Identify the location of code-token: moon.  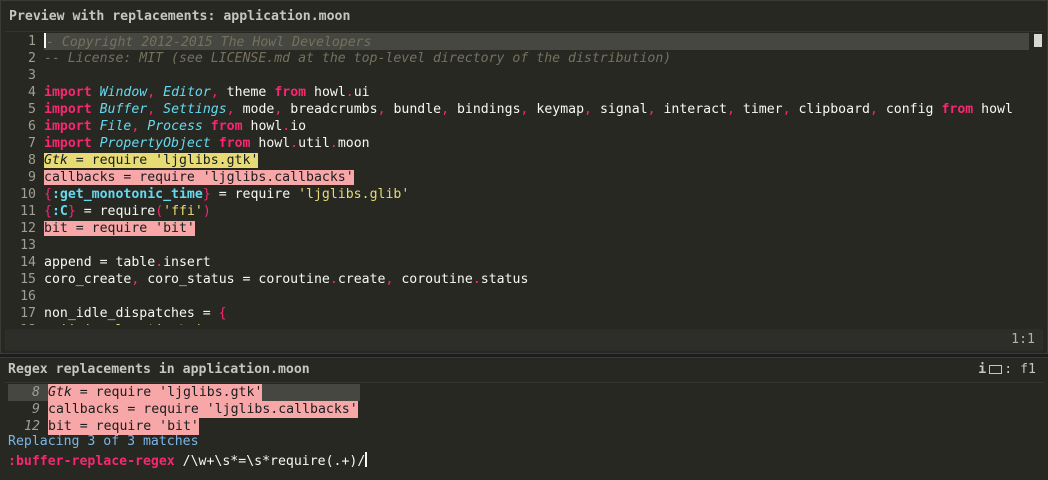
(353, 143).